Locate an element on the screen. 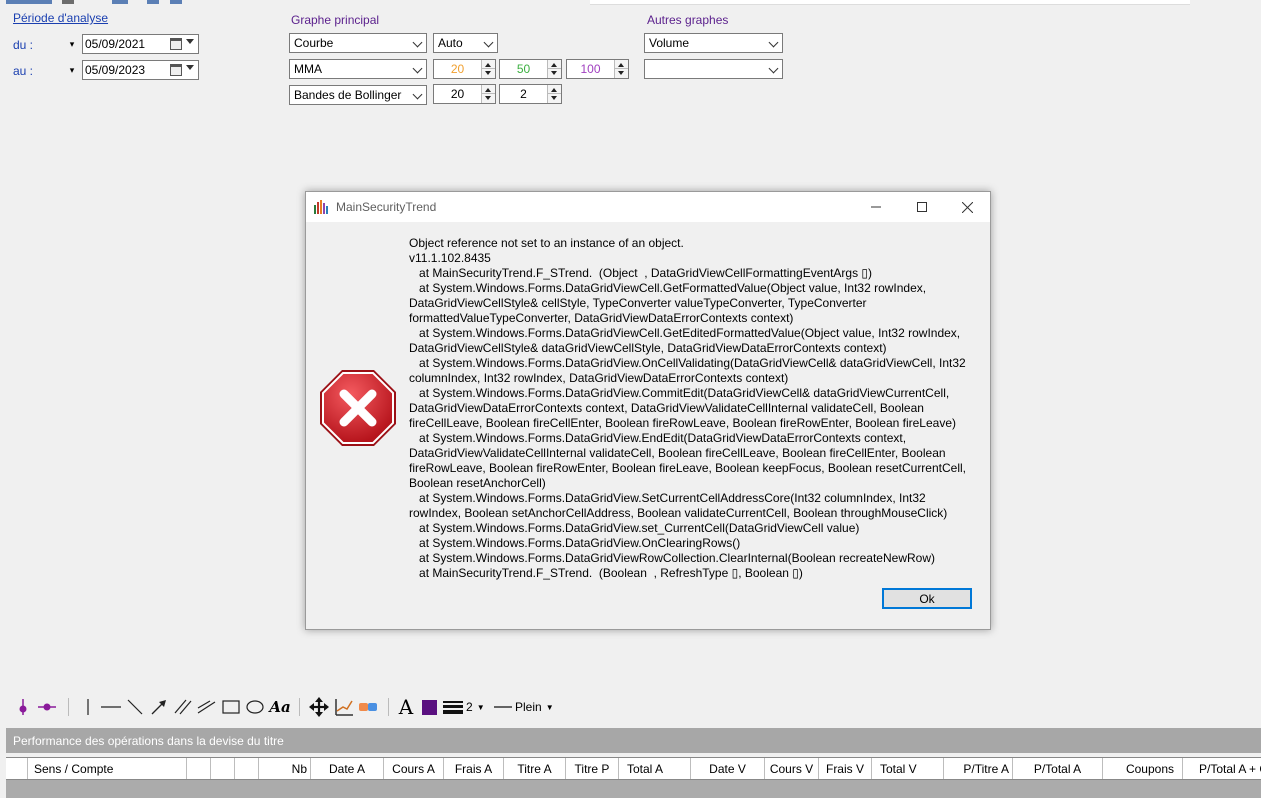 This screenshot has width=1261, height=798. channel-tool is located at coordinates (207, 707).